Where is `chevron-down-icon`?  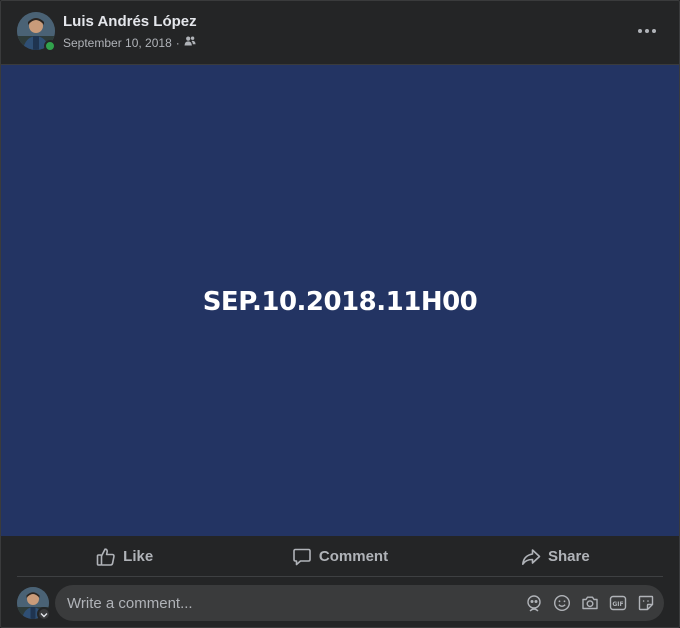
chevron-down-icon is located at coordinates (44, 614).